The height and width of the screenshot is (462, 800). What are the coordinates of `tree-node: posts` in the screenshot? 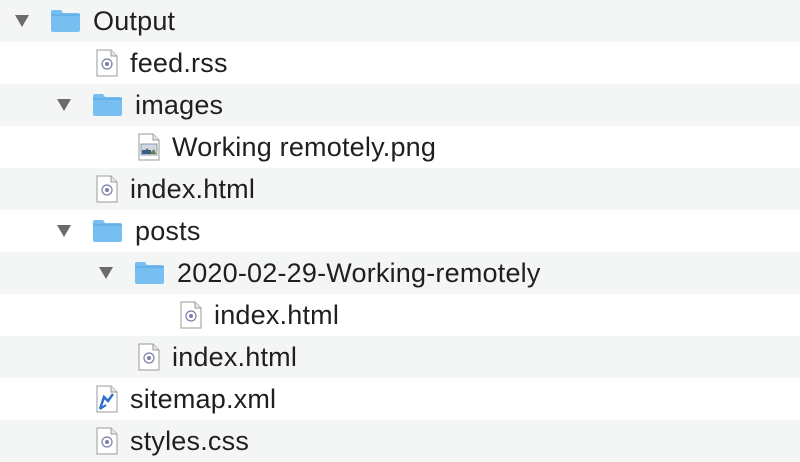 It's located at (128, 231).